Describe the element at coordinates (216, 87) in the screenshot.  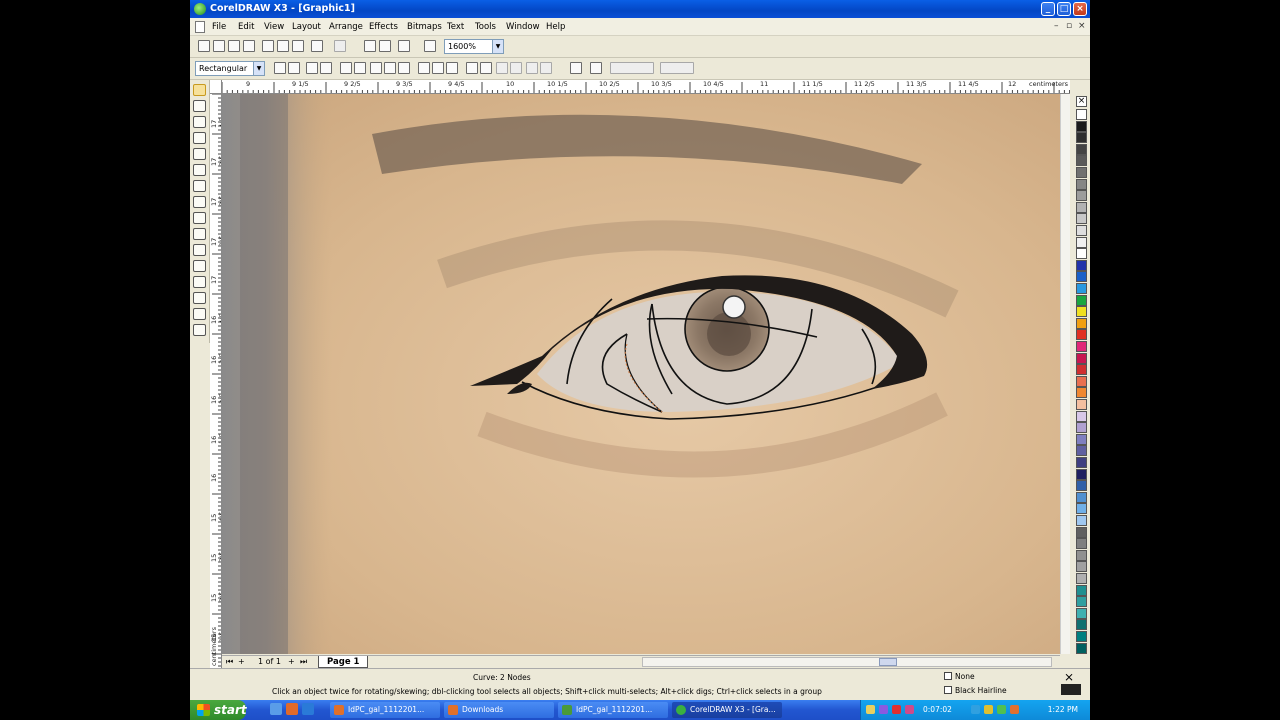
I see `ruler-origin` at that location.